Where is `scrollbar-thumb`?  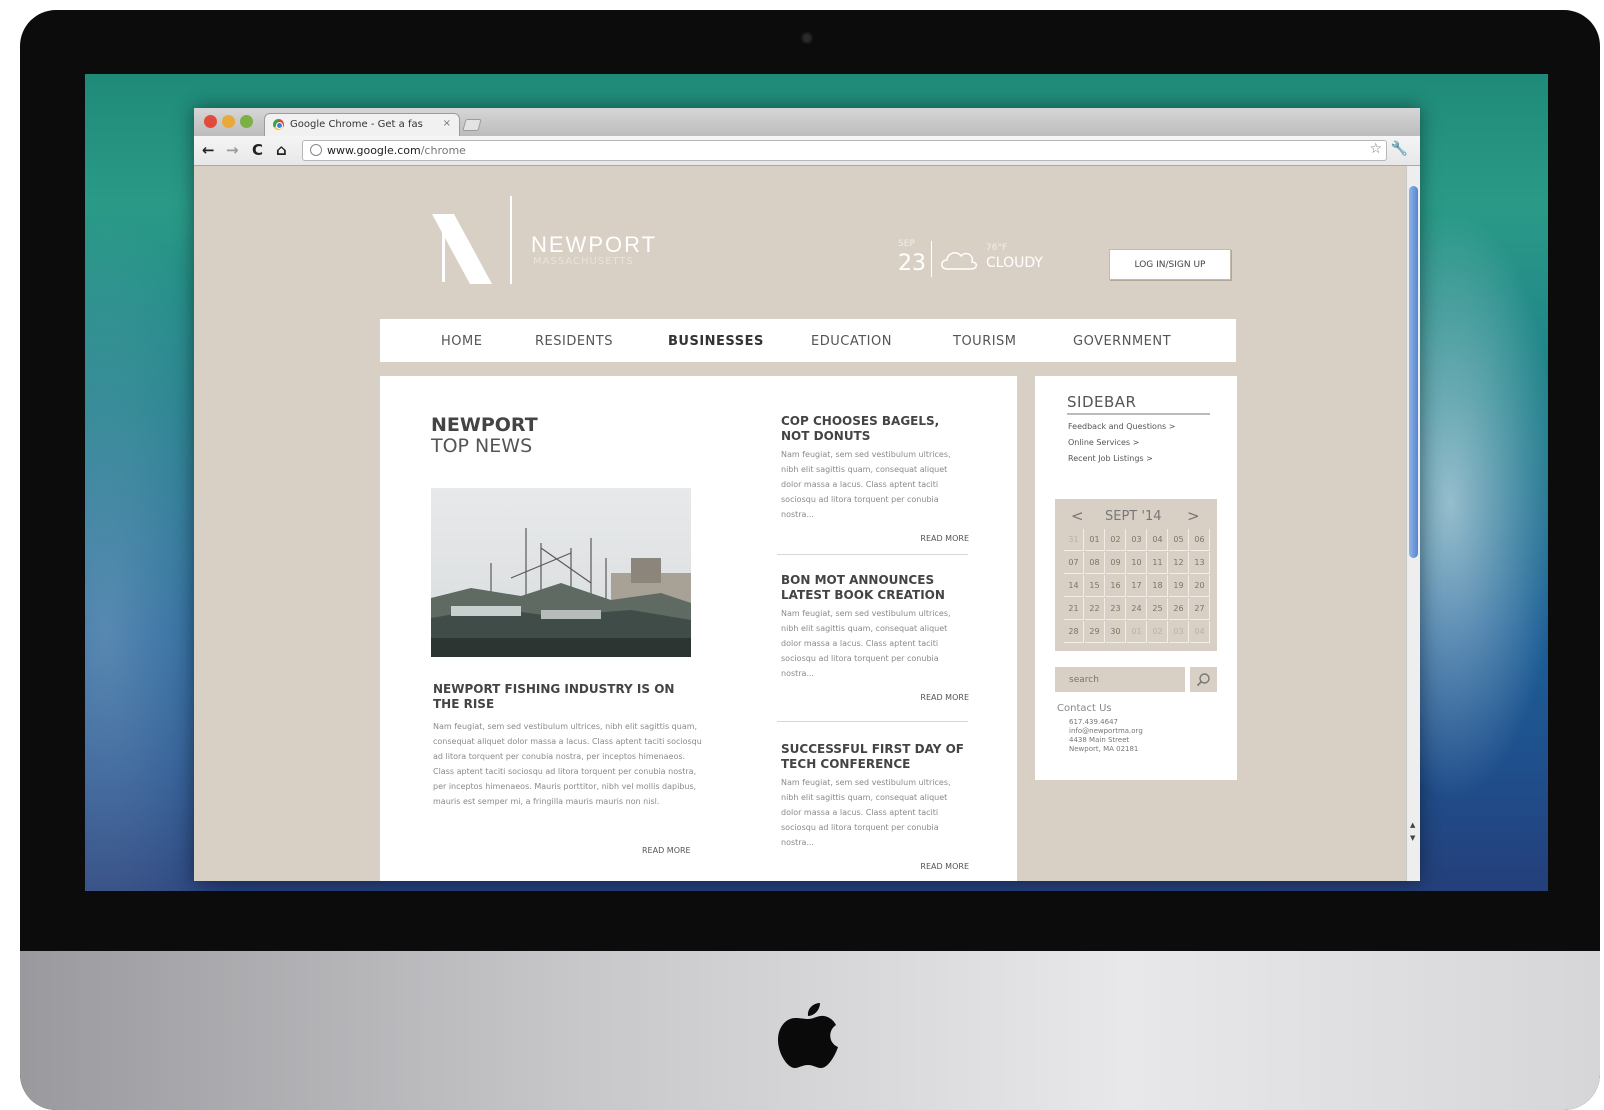 scrollbar-thumb is located at coordinates (1413, 372).